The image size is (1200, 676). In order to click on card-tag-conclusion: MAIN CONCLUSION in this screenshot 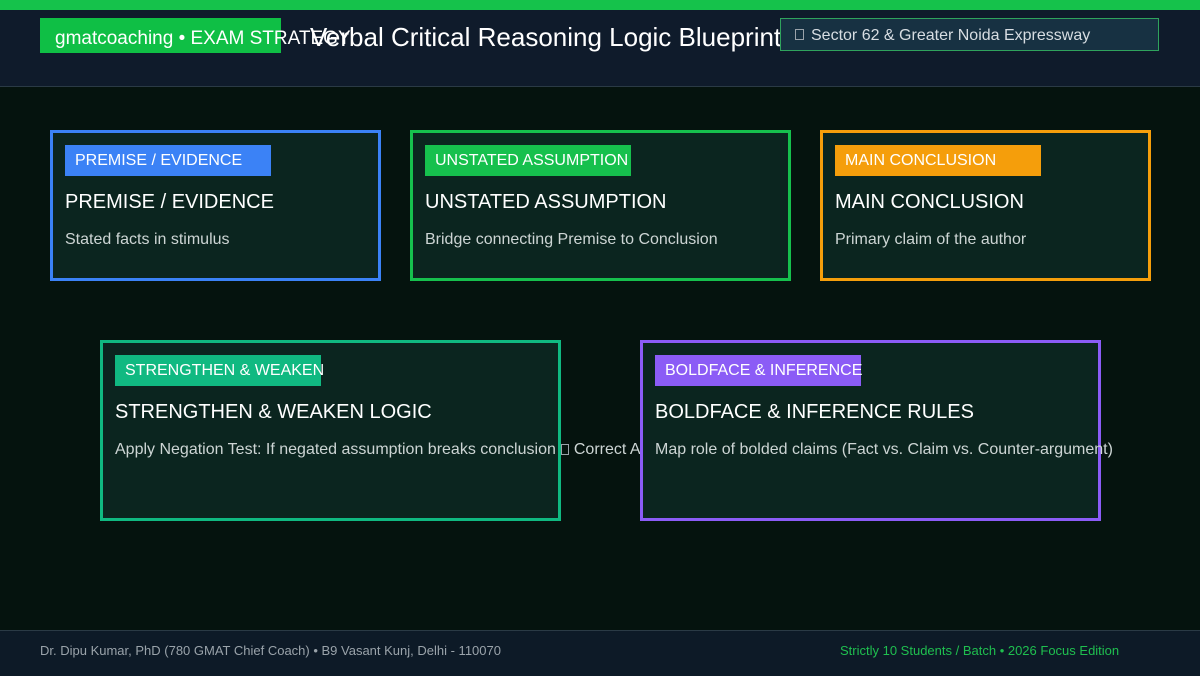, I will do `click(938, 160)`.